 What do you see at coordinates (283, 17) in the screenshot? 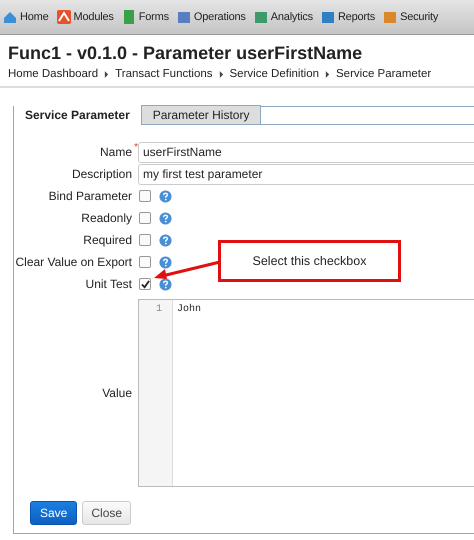
I see `nav-item: Analytics` at bounding box center [283, 17].